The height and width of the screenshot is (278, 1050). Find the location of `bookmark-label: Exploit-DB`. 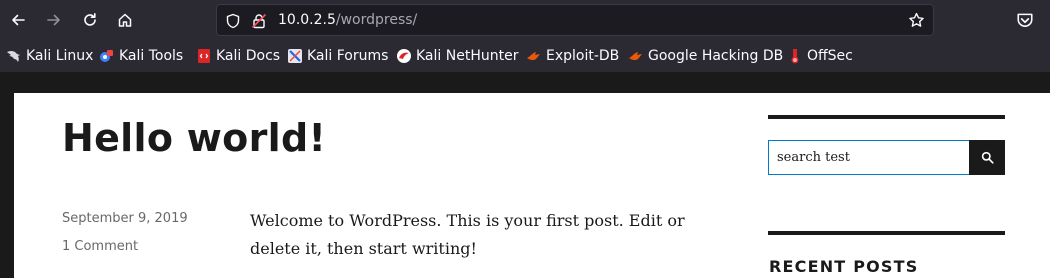

bookmark-label: Exploit-DB is located at coordinates (583, 56).